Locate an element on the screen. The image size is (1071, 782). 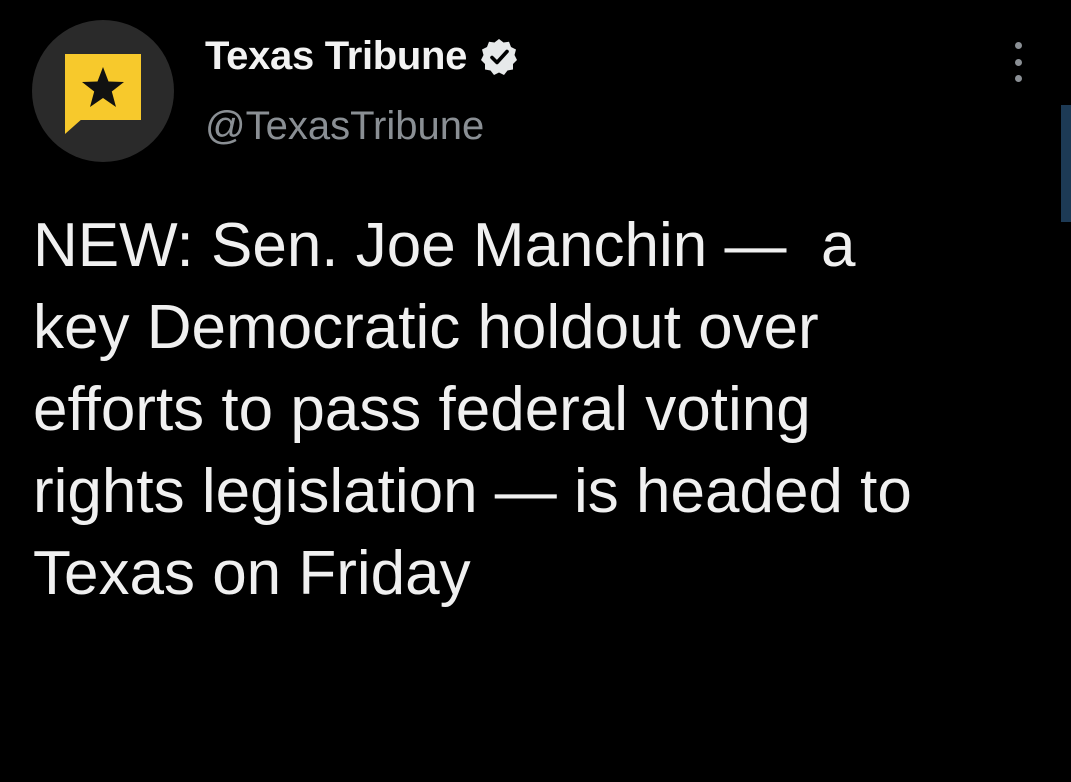
scroll-indicator is located at coordinates (1066, 163).